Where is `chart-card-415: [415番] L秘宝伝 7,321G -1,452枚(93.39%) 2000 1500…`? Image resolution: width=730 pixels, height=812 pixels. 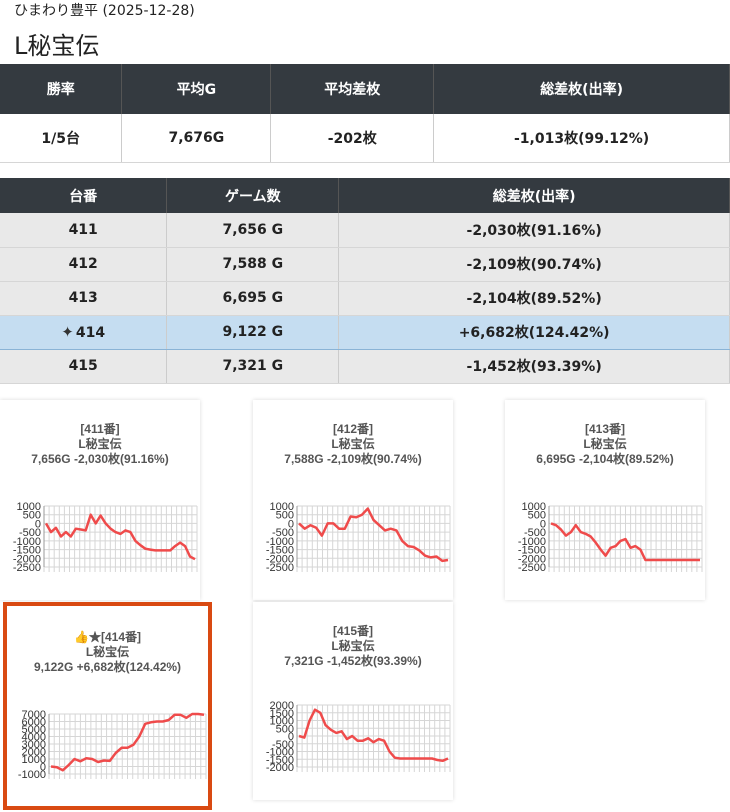
chart-card-415: [415番] L秘宝伝 7,321G -1,452枚(93.39%) 2000 1500… is located at coordinates (353, 701).